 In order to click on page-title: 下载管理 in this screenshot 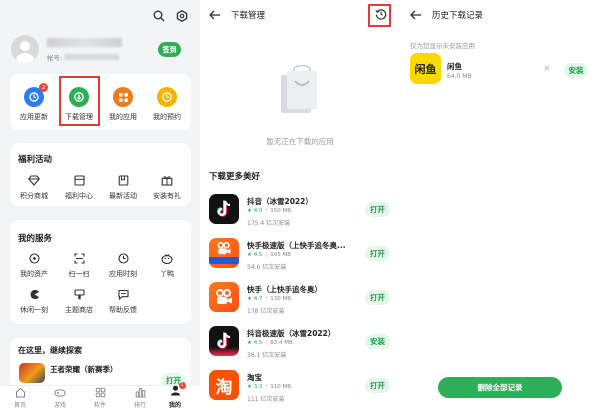, I will do `click(248, 16)`.